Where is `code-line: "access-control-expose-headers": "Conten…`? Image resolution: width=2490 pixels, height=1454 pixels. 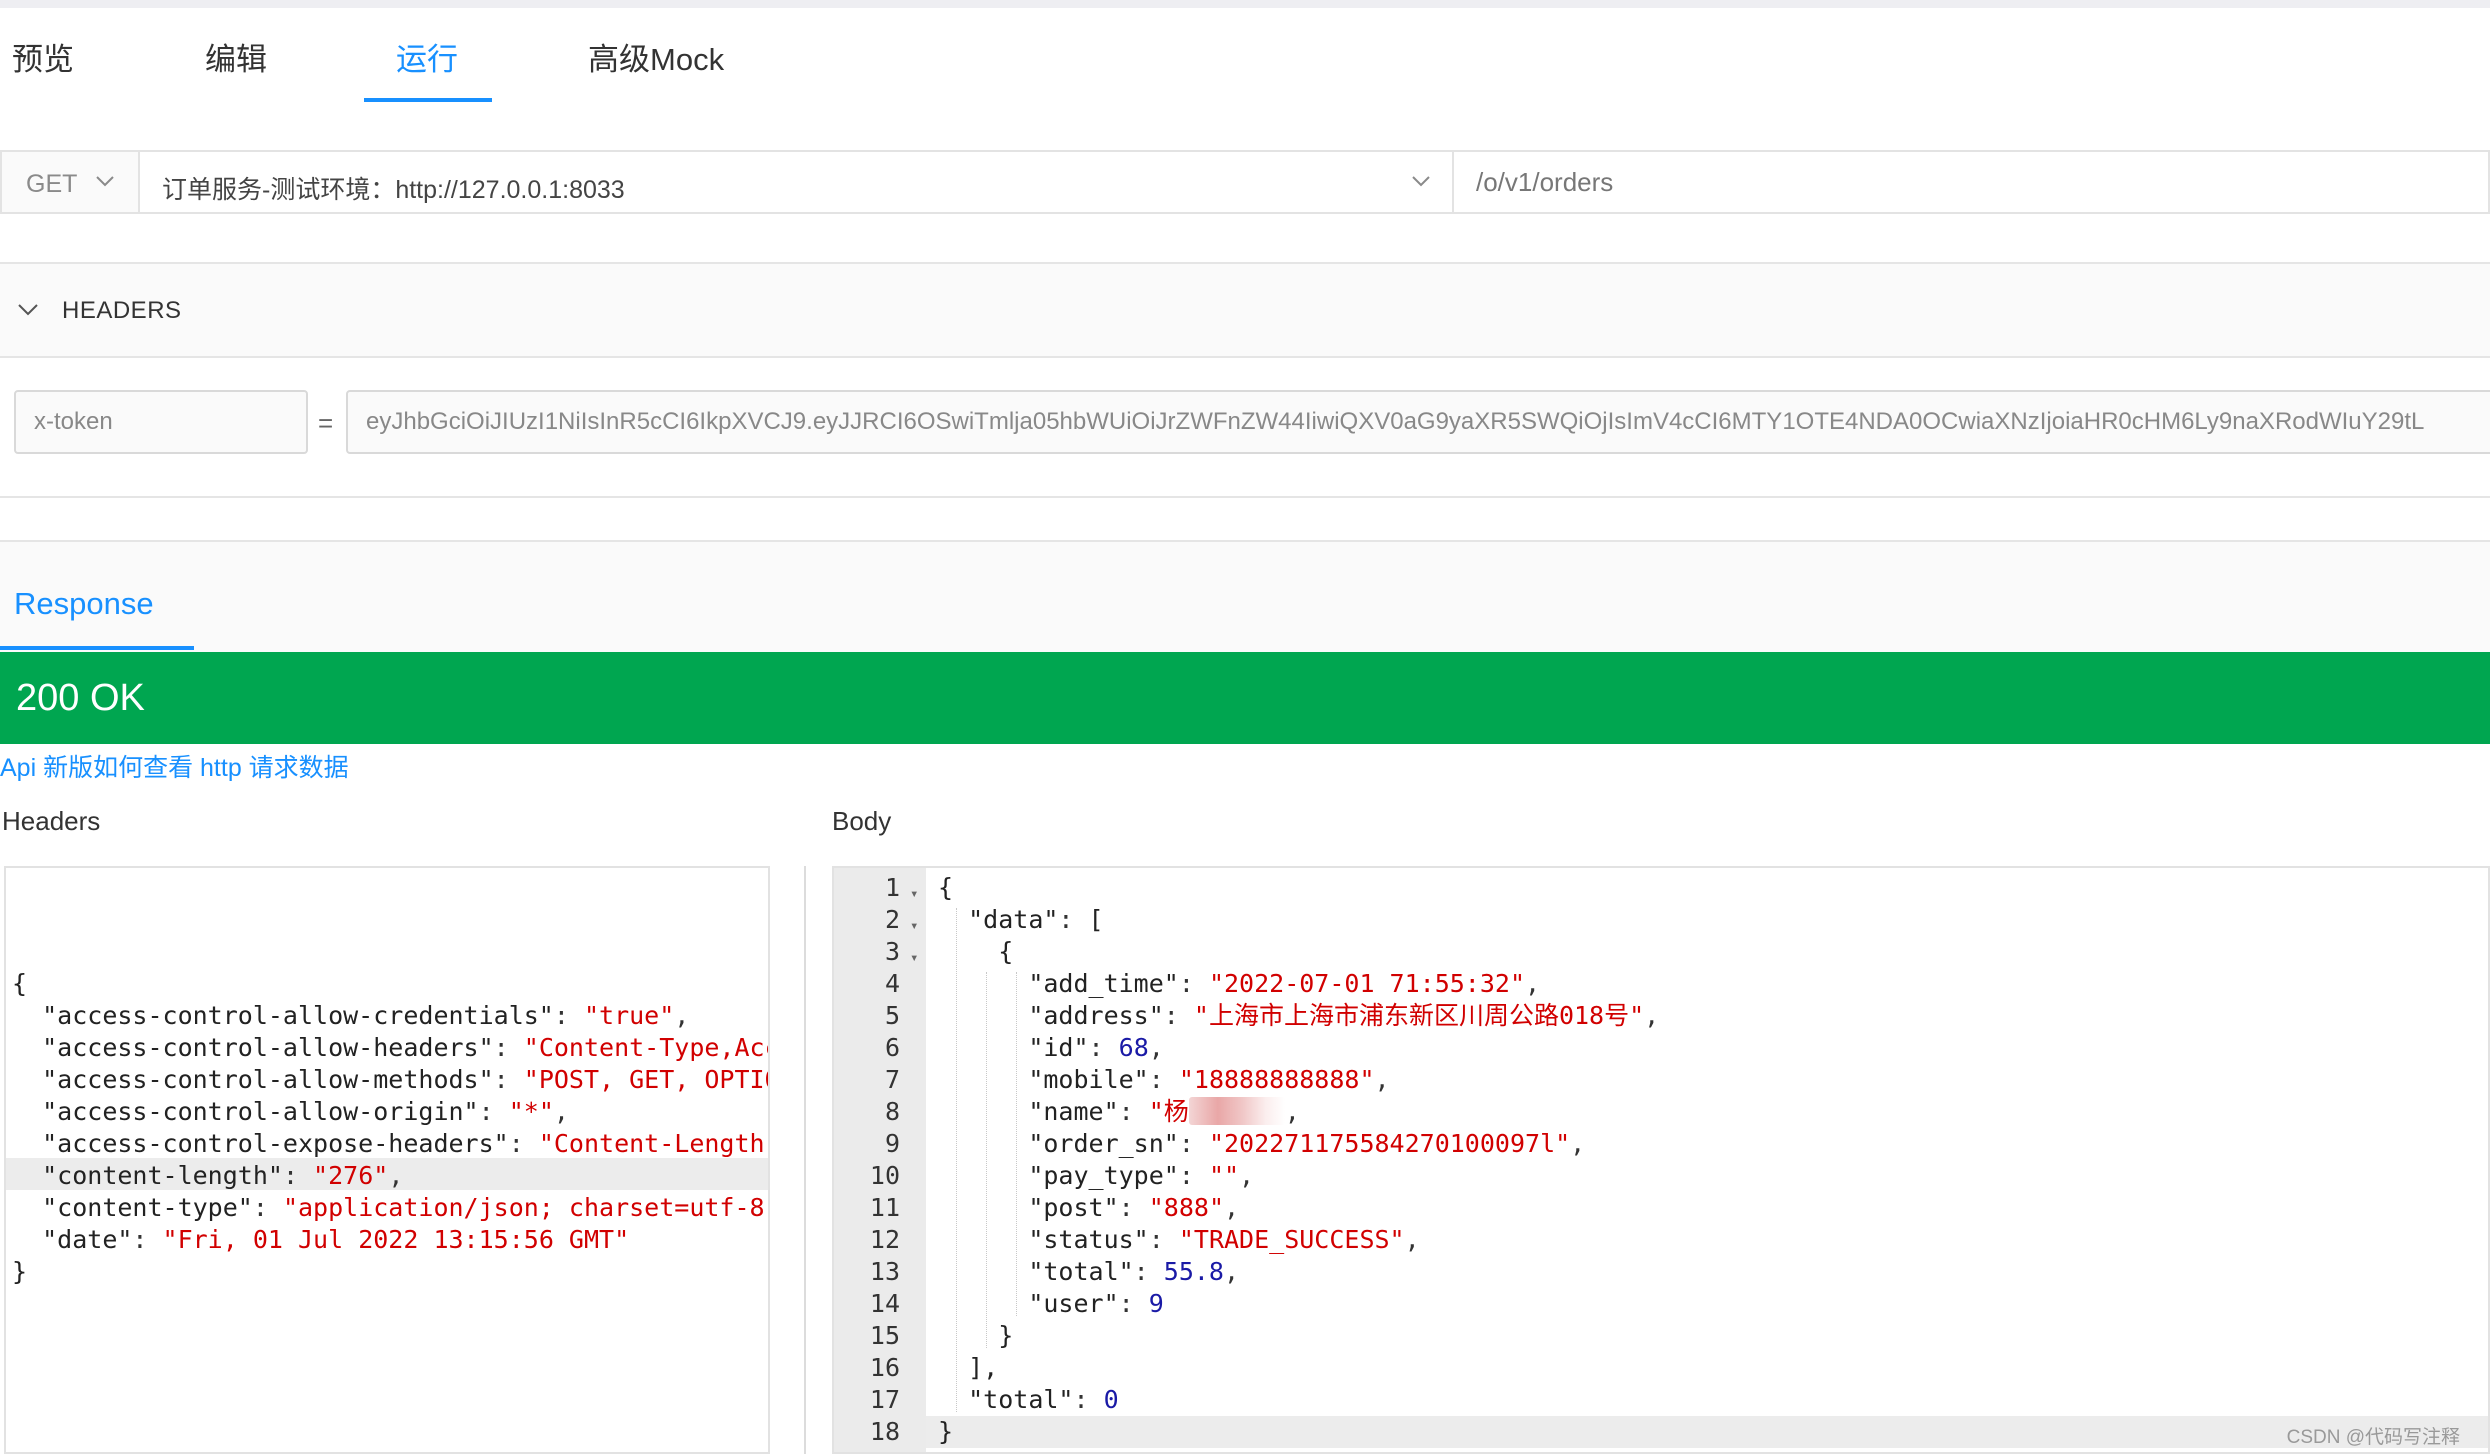 code-line: "access-control-expose-headers": "Conten… is located at coordinates (406, 1143).